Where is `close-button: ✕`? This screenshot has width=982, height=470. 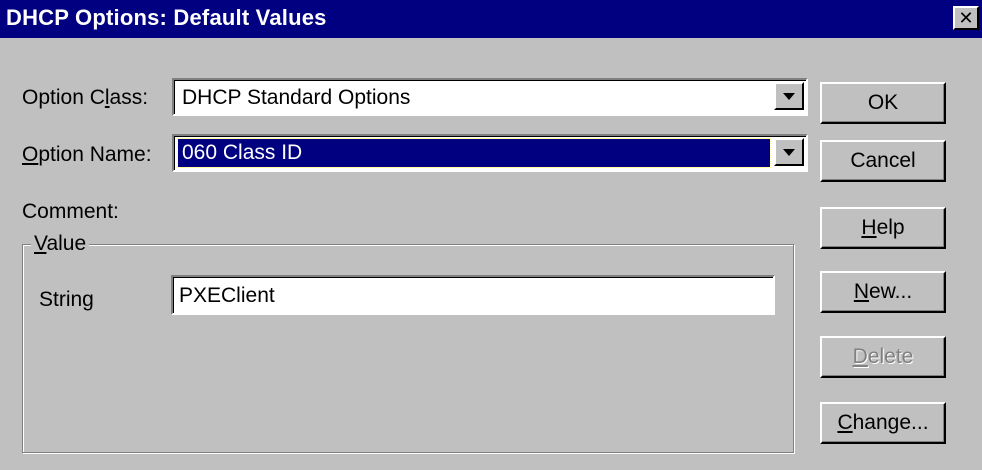 close-button: ✕ is located at coordinates (966, 18).